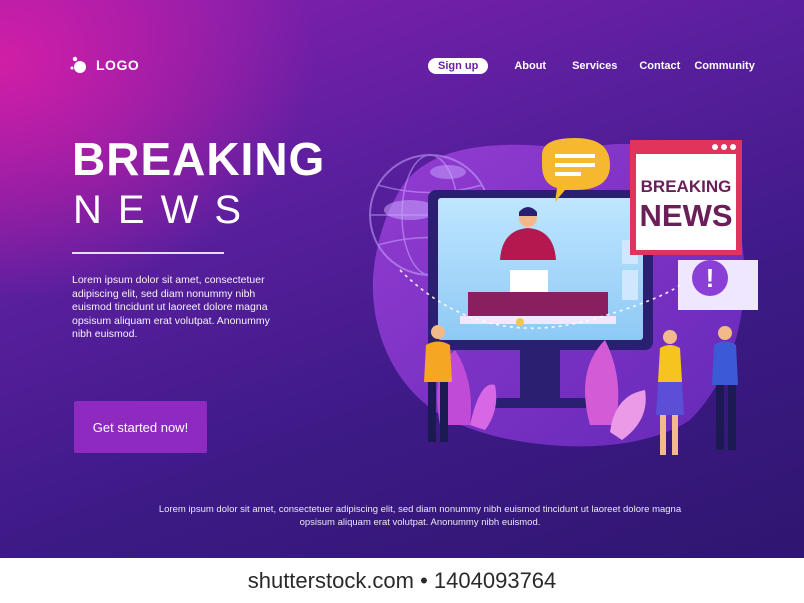 The width and height of the screenshot is (804, 603). What do you see at coordinates (148, 253) in the screenshot?
I see `title-divider` at bounding box center [148, 253].